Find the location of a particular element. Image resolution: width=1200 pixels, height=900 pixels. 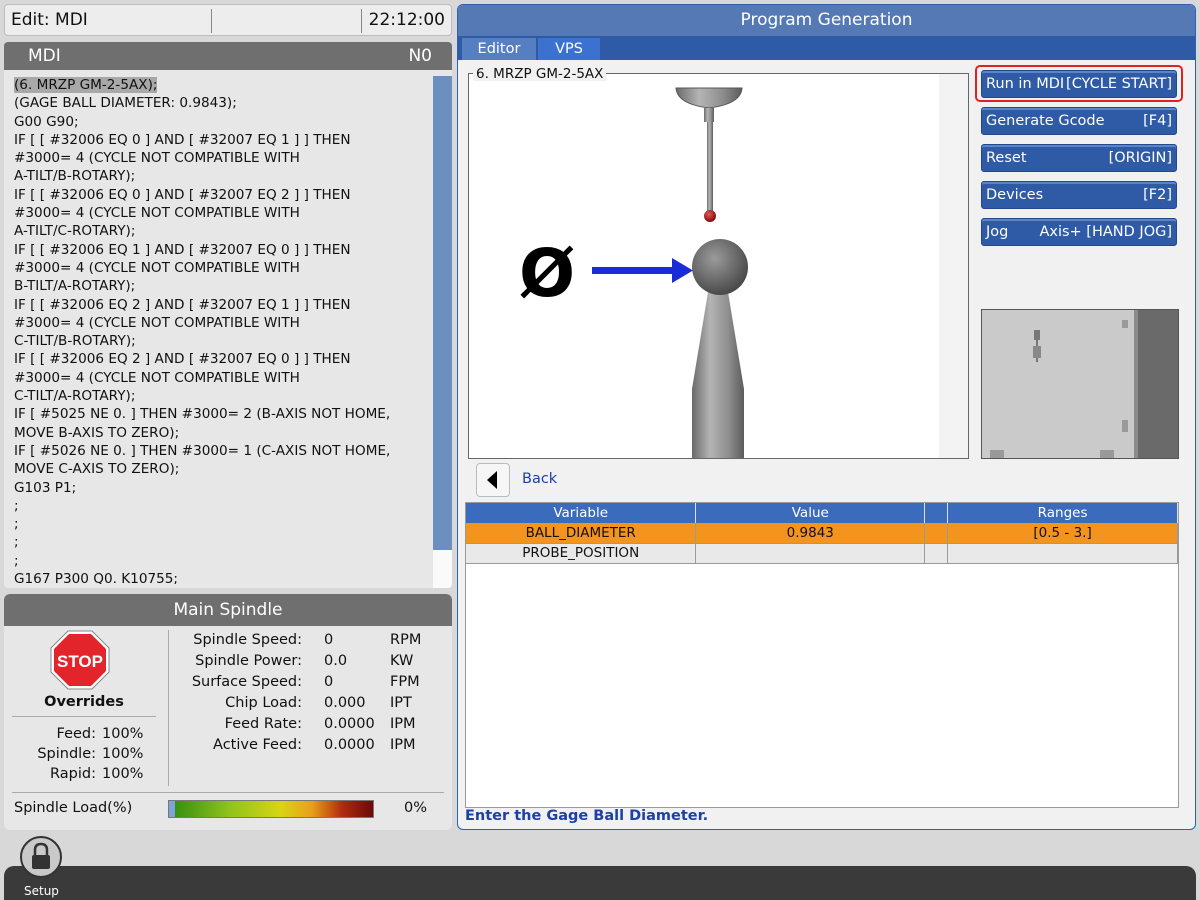

tab-bar: Editor VPS is located at coordinates (826, 48).